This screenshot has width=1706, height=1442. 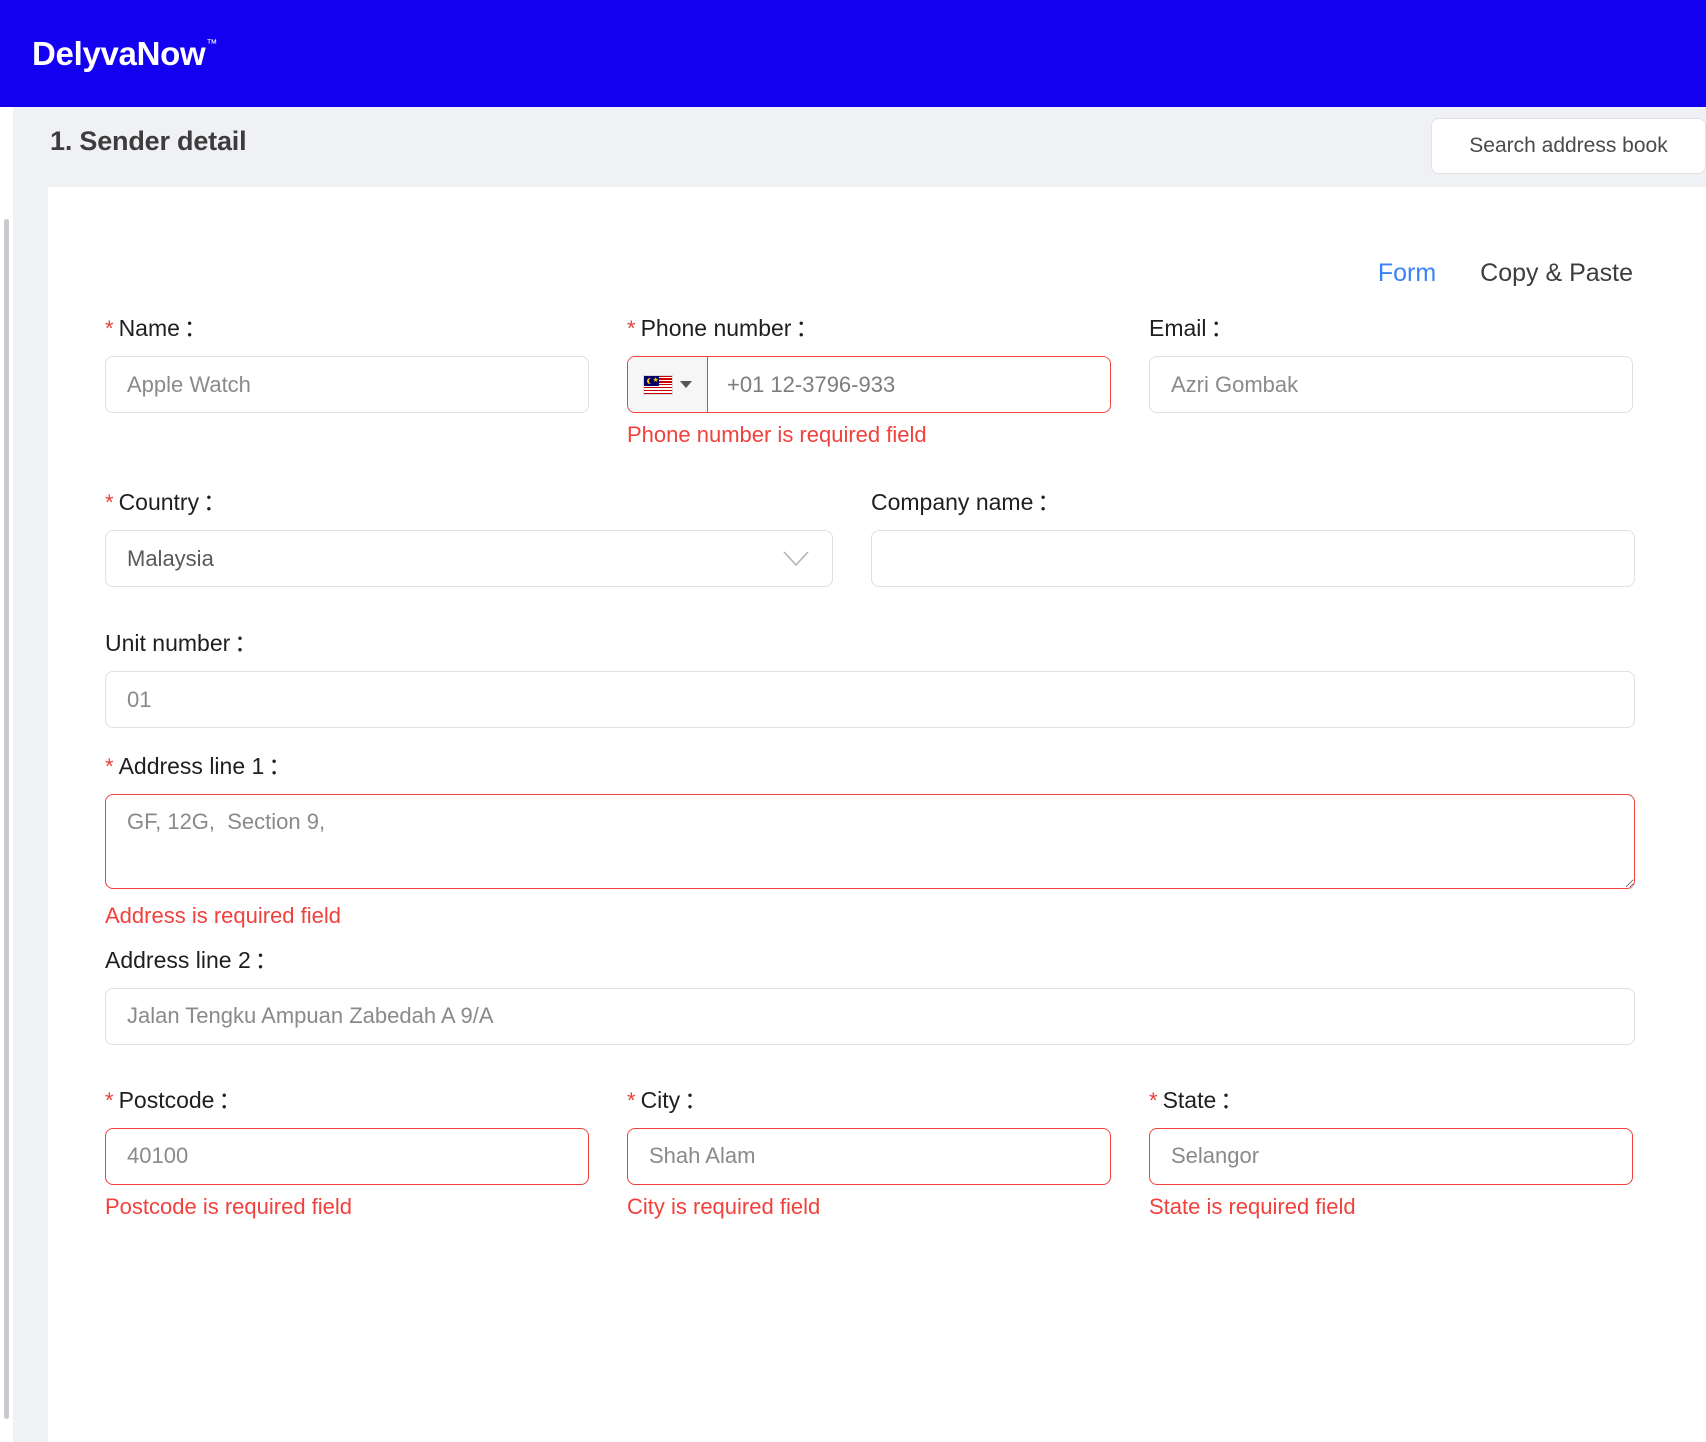 I want to click on form-row-address-line-2: Address line 2：, so click(x=870, y=995).